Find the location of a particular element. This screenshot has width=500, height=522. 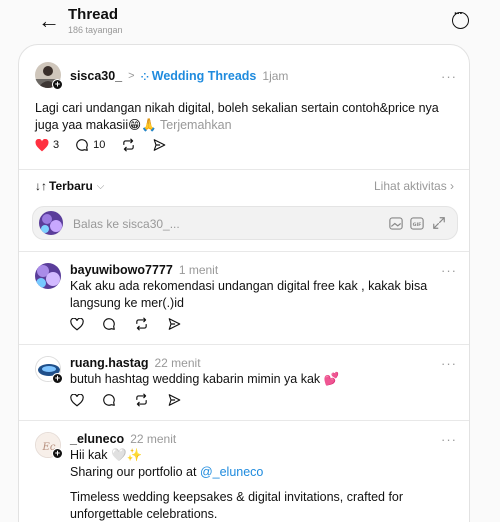

page-title: Thread is located at coordinates (93, 14).